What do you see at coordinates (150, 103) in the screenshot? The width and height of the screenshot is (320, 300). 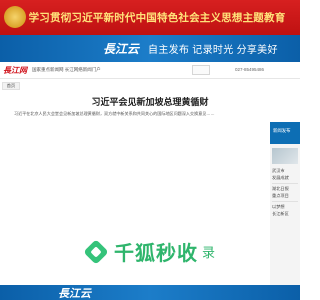 I see `article-headline: 习近平会见新加坡总理黄循财` at bounding box center [150, 103].